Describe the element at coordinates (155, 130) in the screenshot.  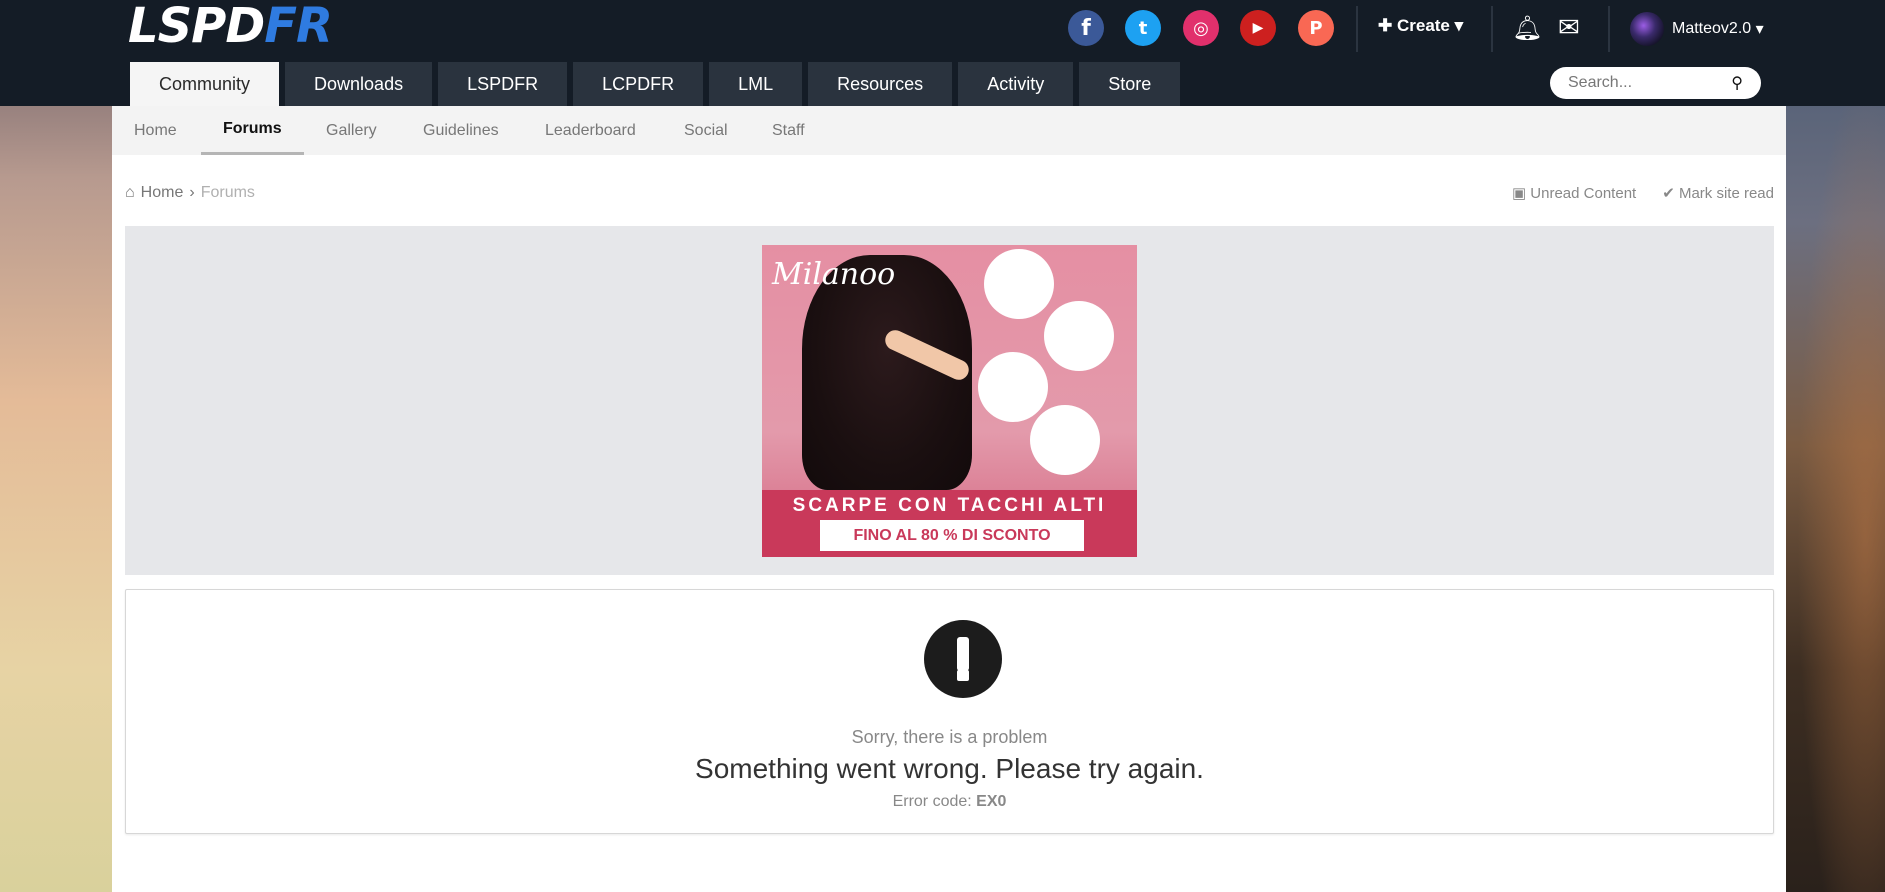
I see `subnav-home: Home` at that location.